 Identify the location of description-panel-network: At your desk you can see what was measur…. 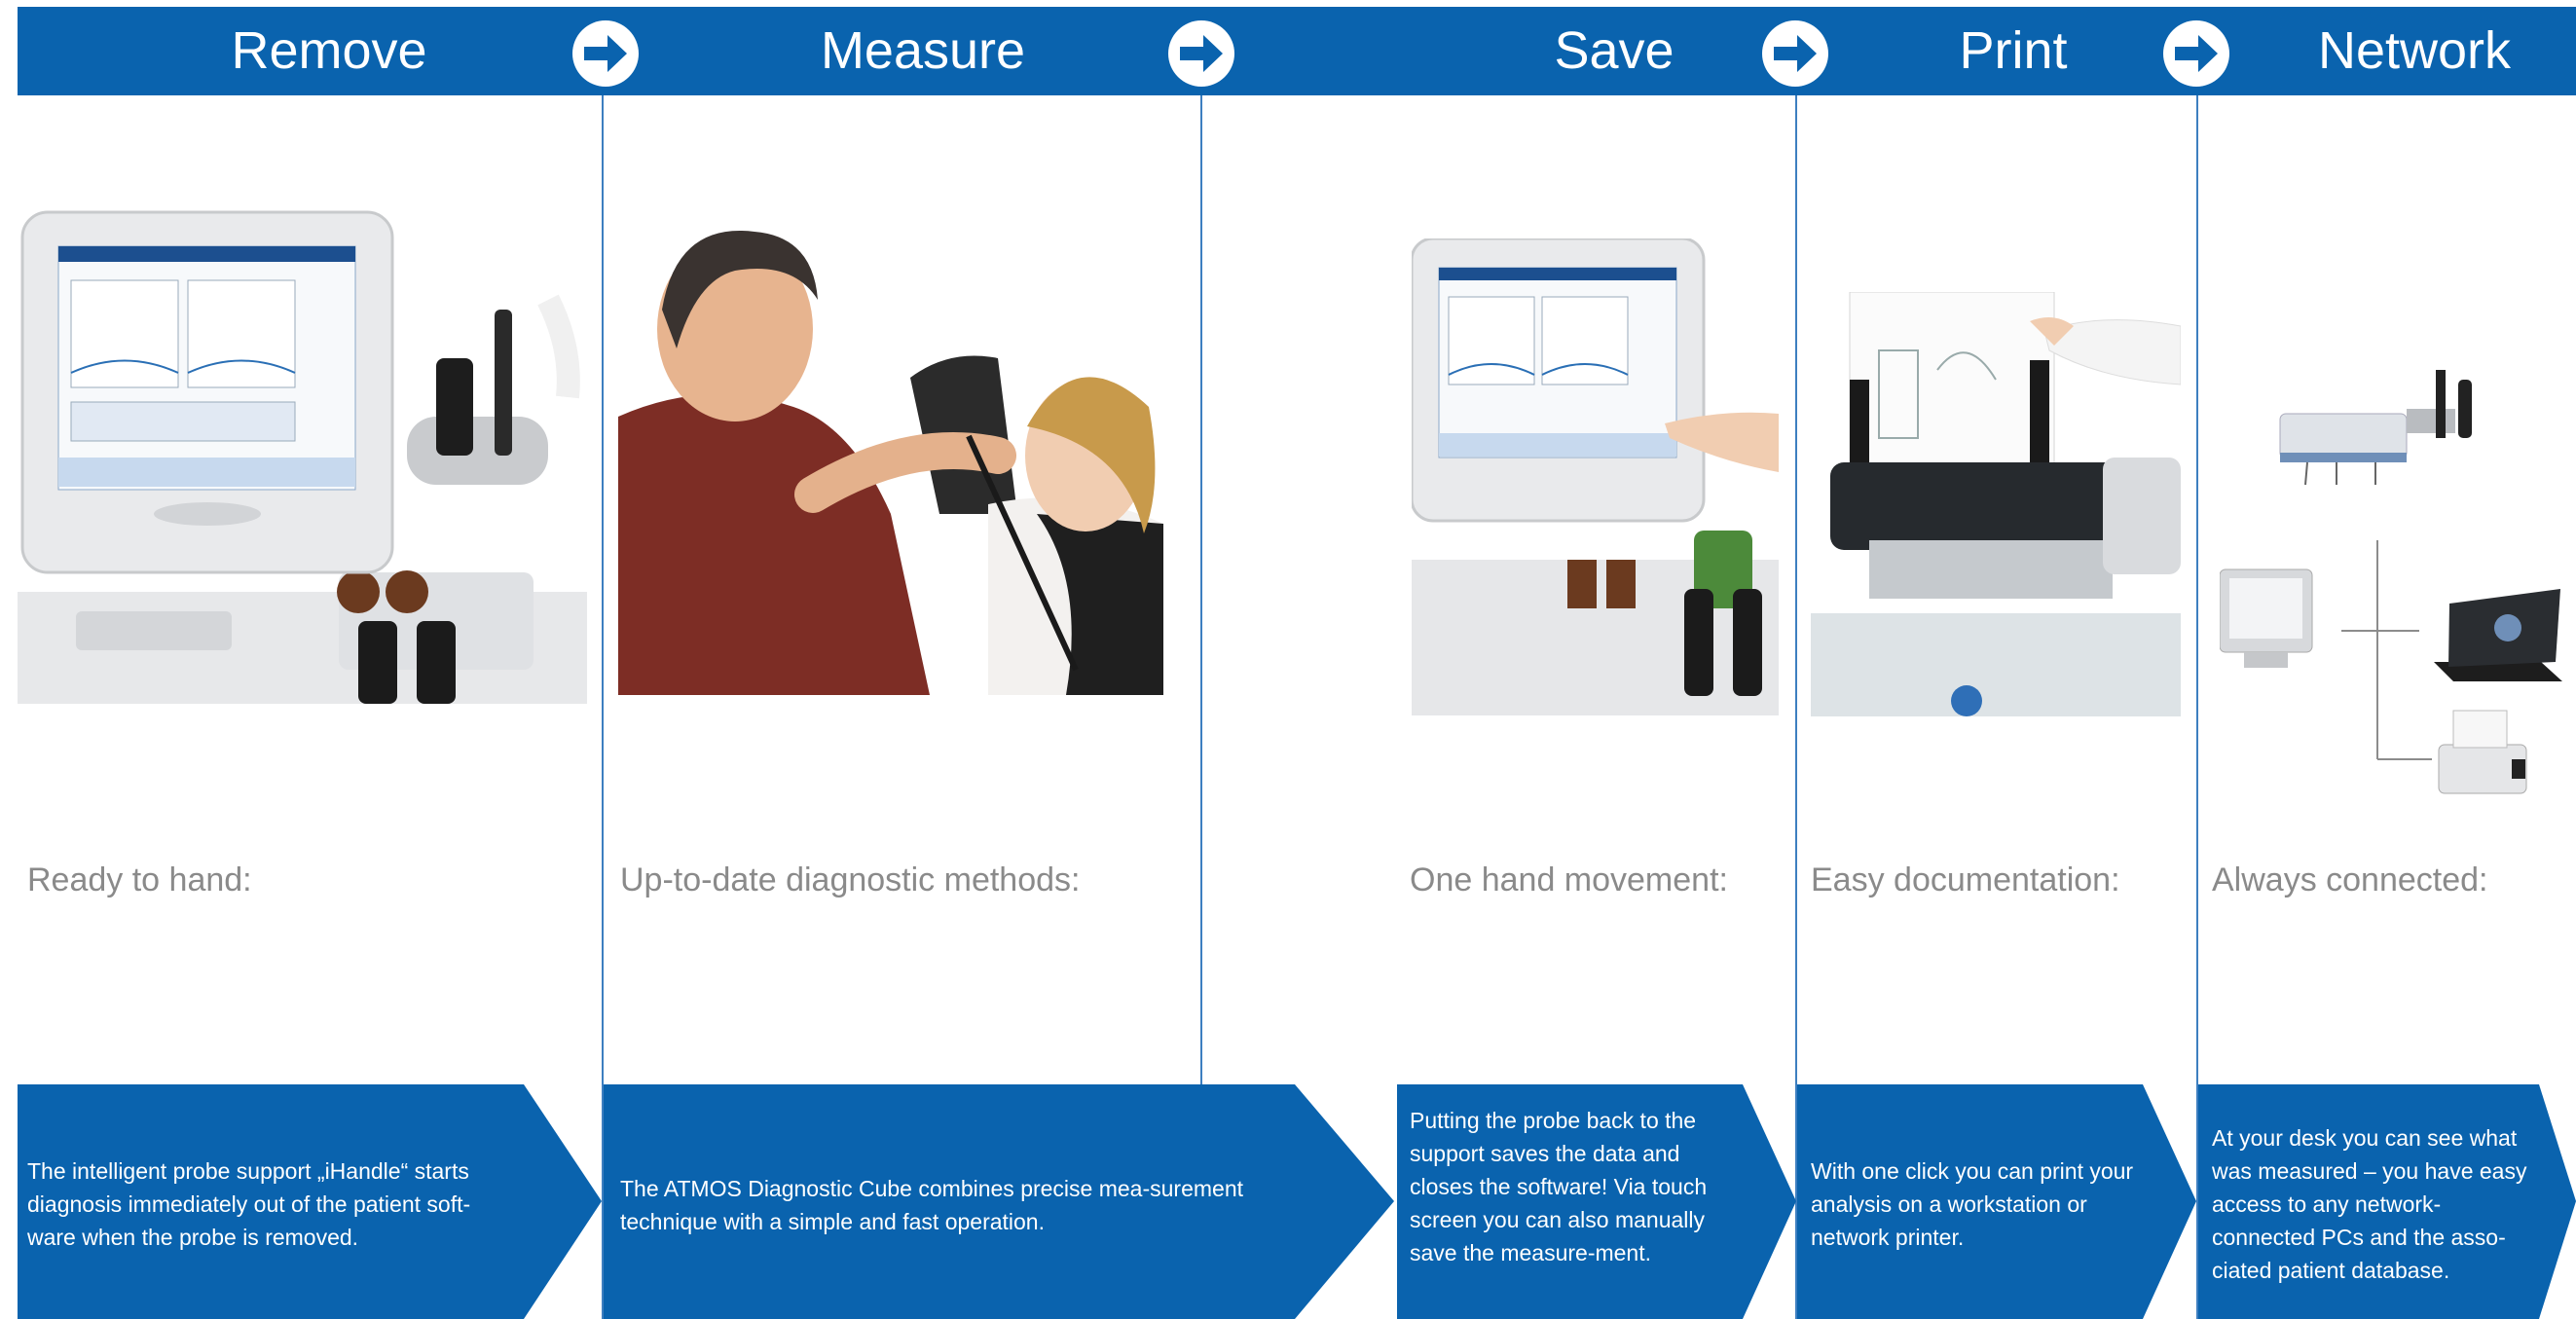
(2387, 1201).